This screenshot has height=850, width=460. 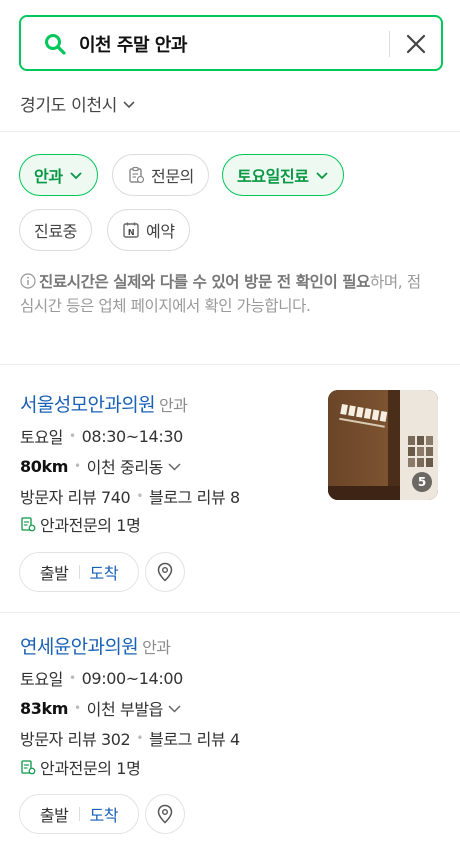 I want to click on search-icon, so click(x=55, y=44).